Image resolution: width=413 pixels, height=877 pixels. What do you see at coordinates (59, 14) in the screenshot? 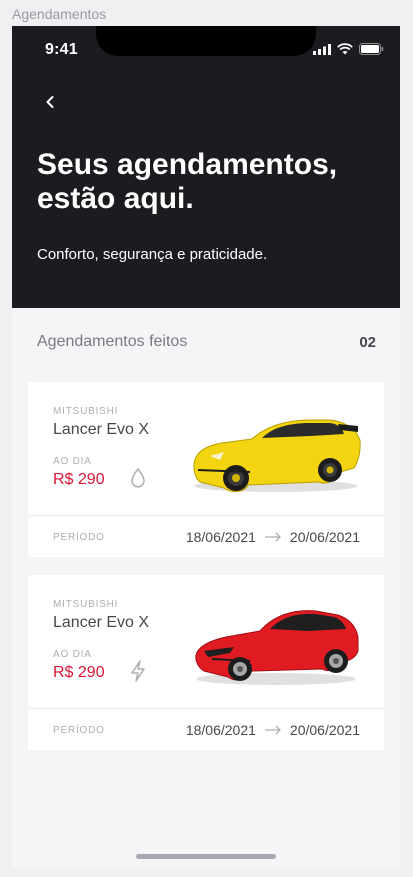
I see `frame-label: Agendamentos` at bounding box center [59, 14].